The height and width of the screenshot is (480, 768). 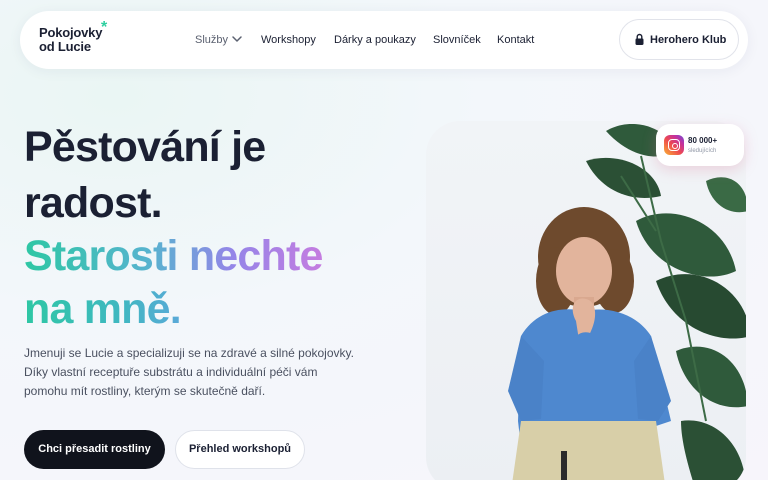 I want to click on instagram-follower-count: 80 000+, so click(x=703, y=140).